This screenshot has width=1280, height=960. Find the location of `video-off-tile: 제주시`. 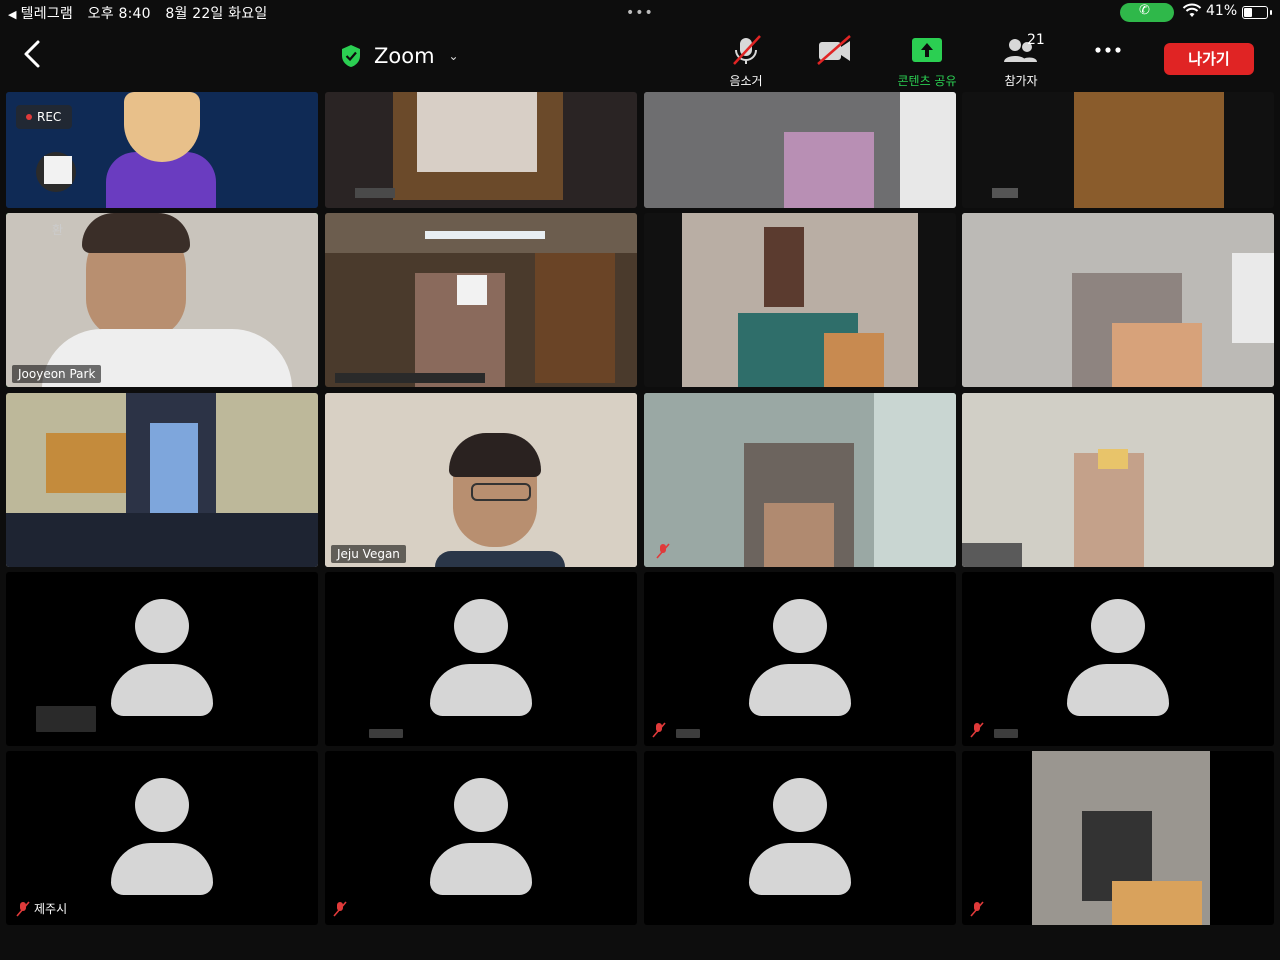

video-off-tile: 제주시 is located at coordinates (162, 838).